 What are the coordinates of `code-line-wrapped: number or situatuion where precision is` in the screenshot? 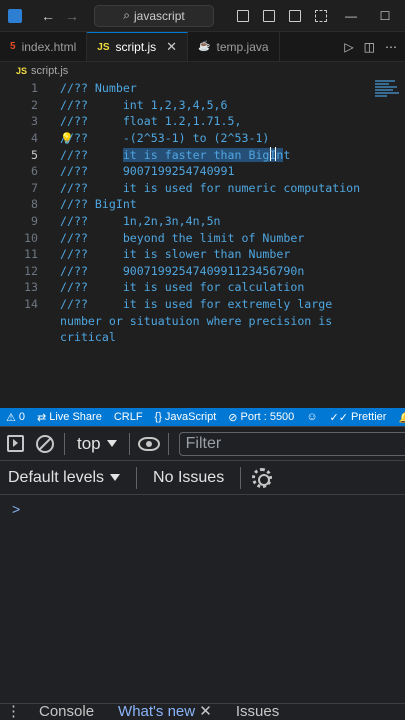 It's located at (202, 320).